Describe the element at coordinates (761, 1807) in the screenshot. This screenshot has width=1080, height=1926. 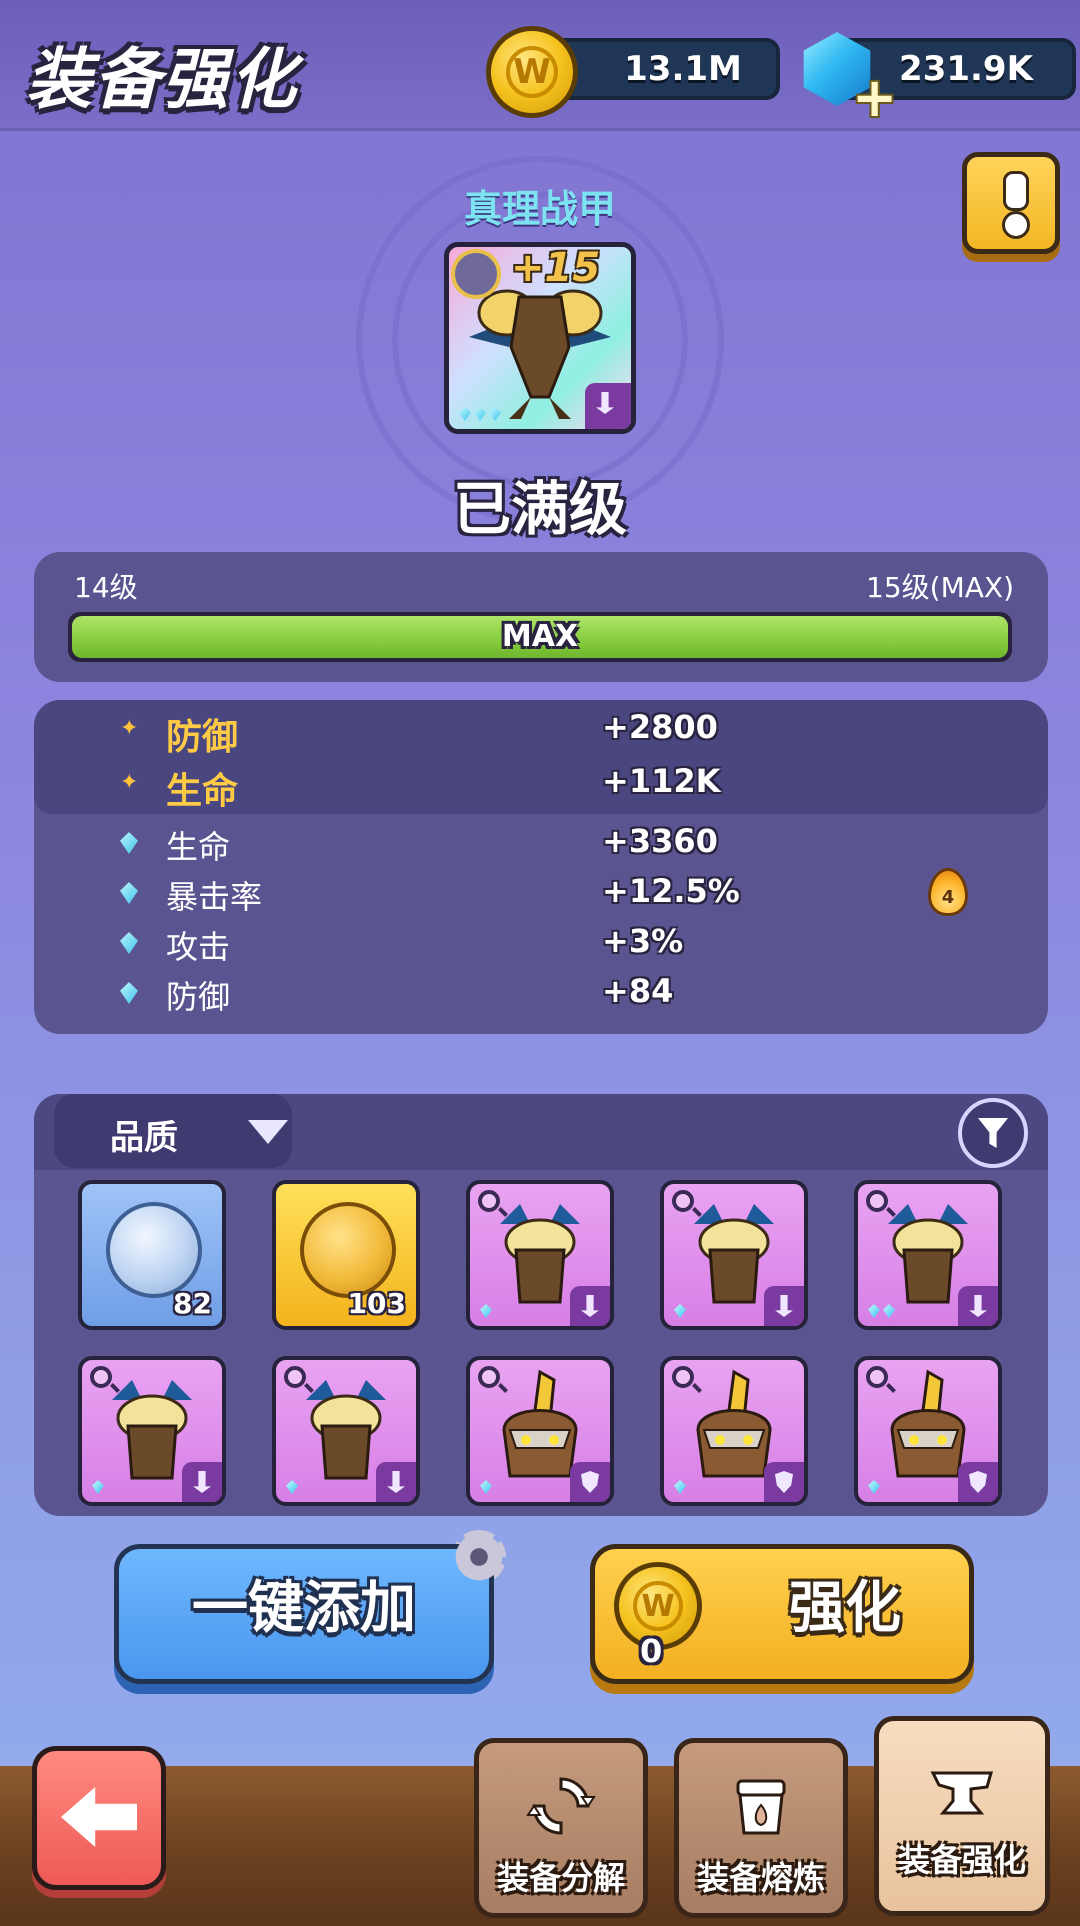
I see `furnace-icon` at that location.